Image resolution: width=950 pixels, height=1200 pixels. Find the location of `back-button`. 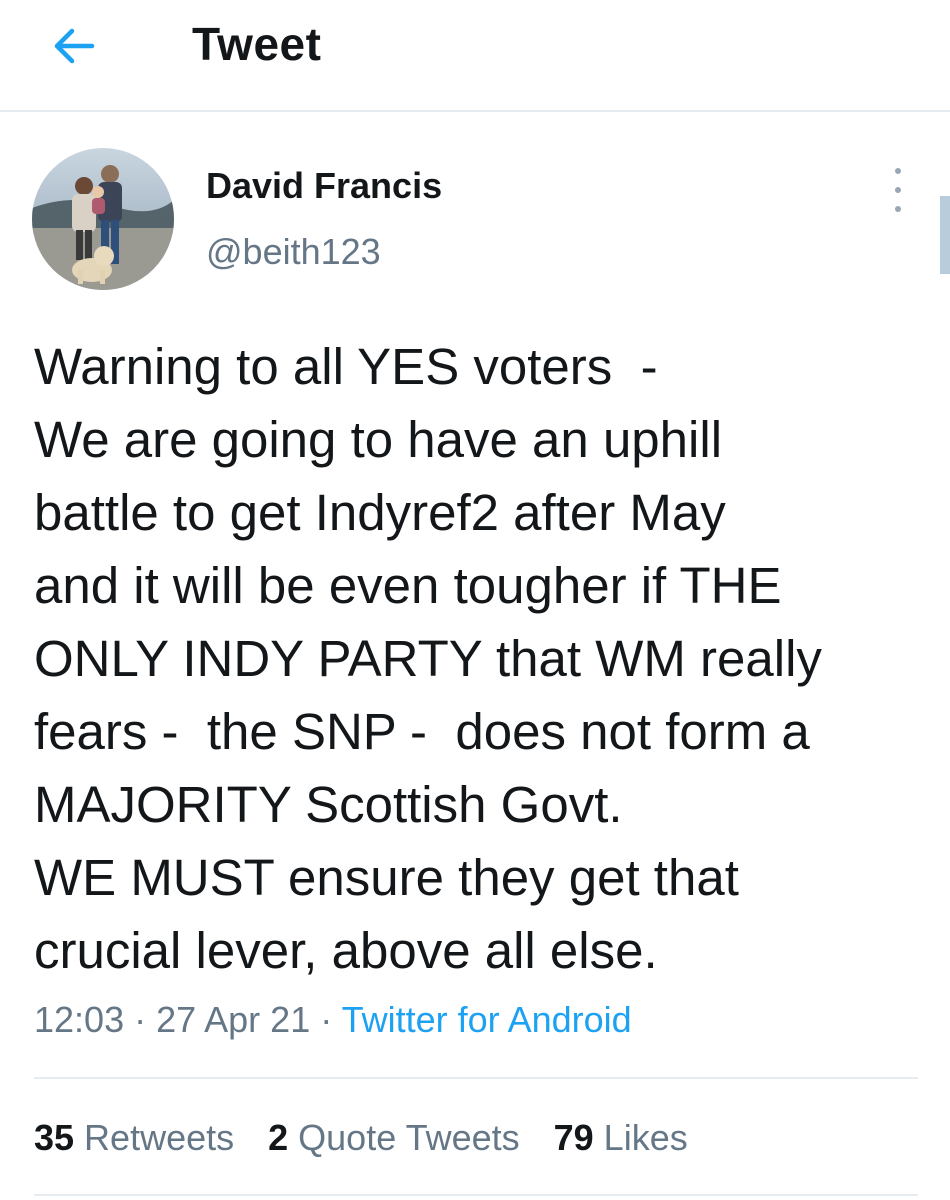

back-button is located at coordinates (74, 46).